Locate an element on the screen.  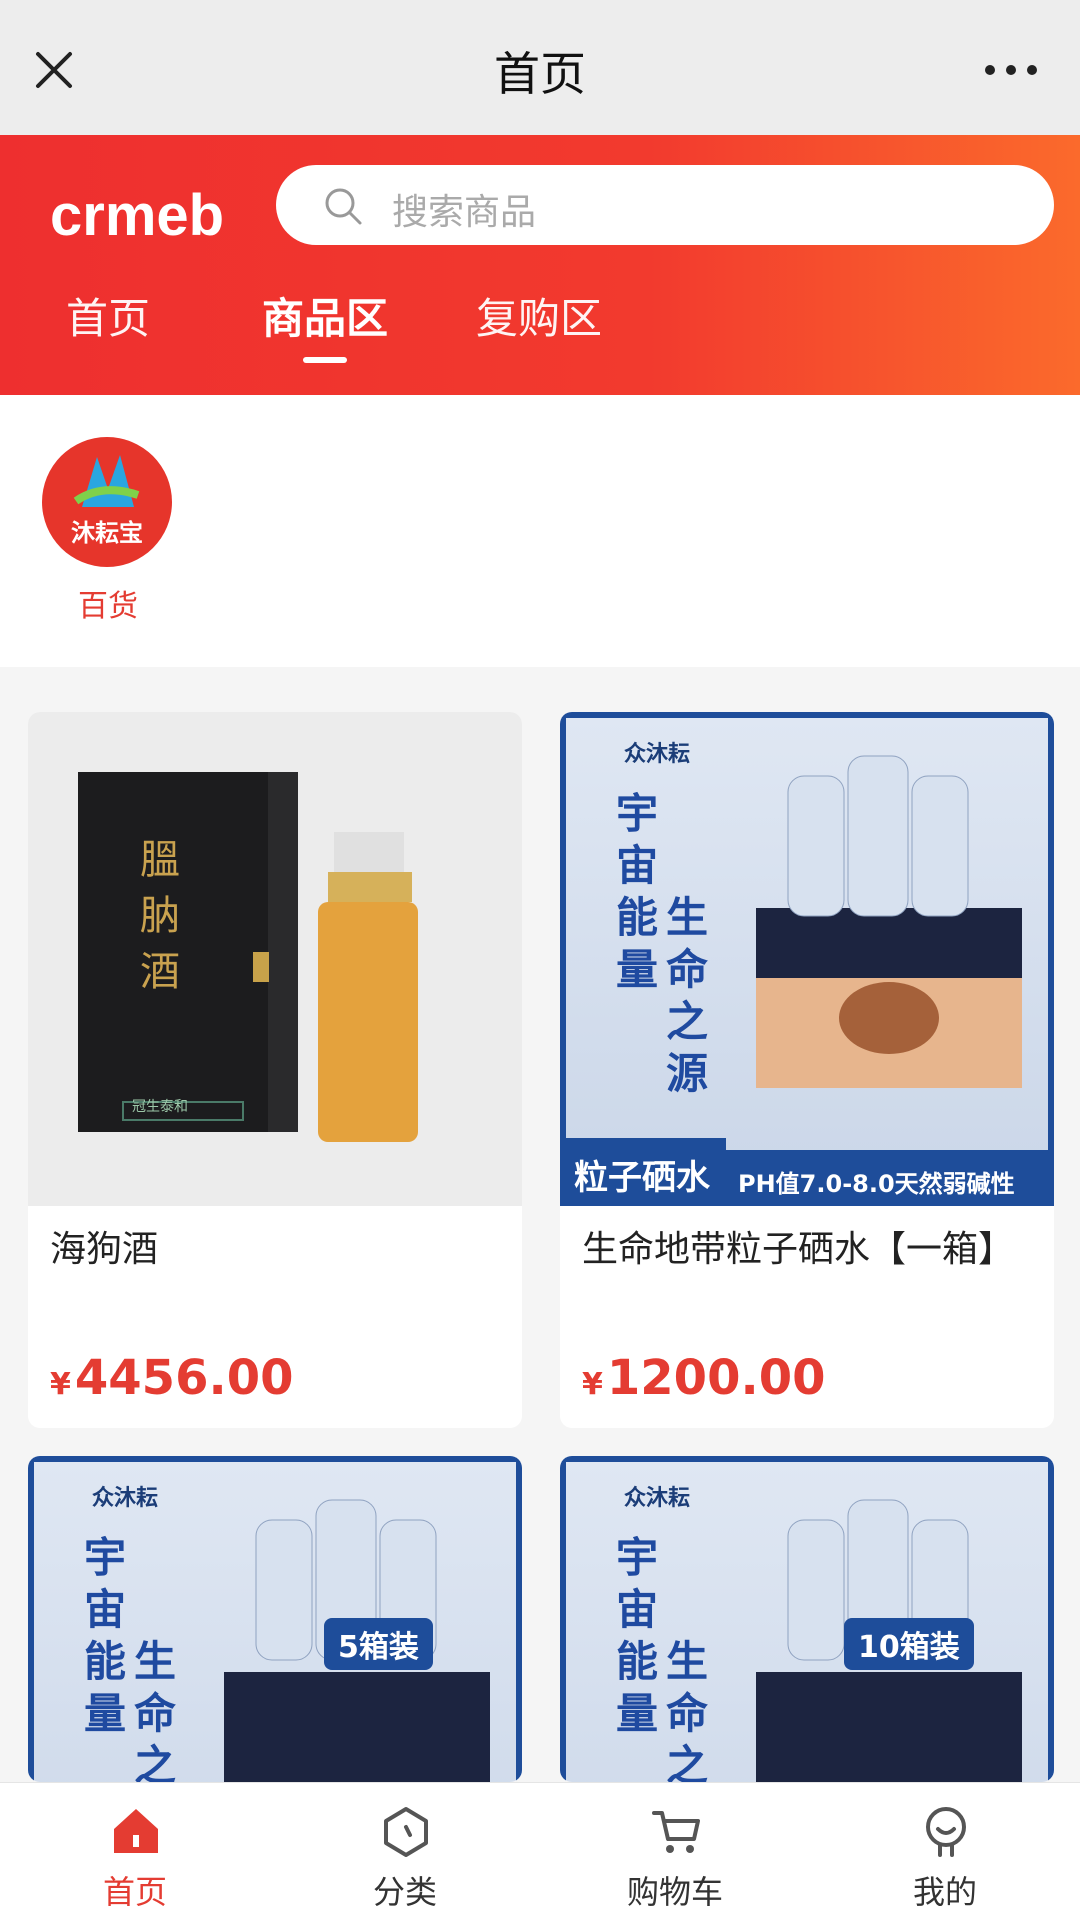
brand-text: 沐耘宝 is located at coordinates (107, 533).